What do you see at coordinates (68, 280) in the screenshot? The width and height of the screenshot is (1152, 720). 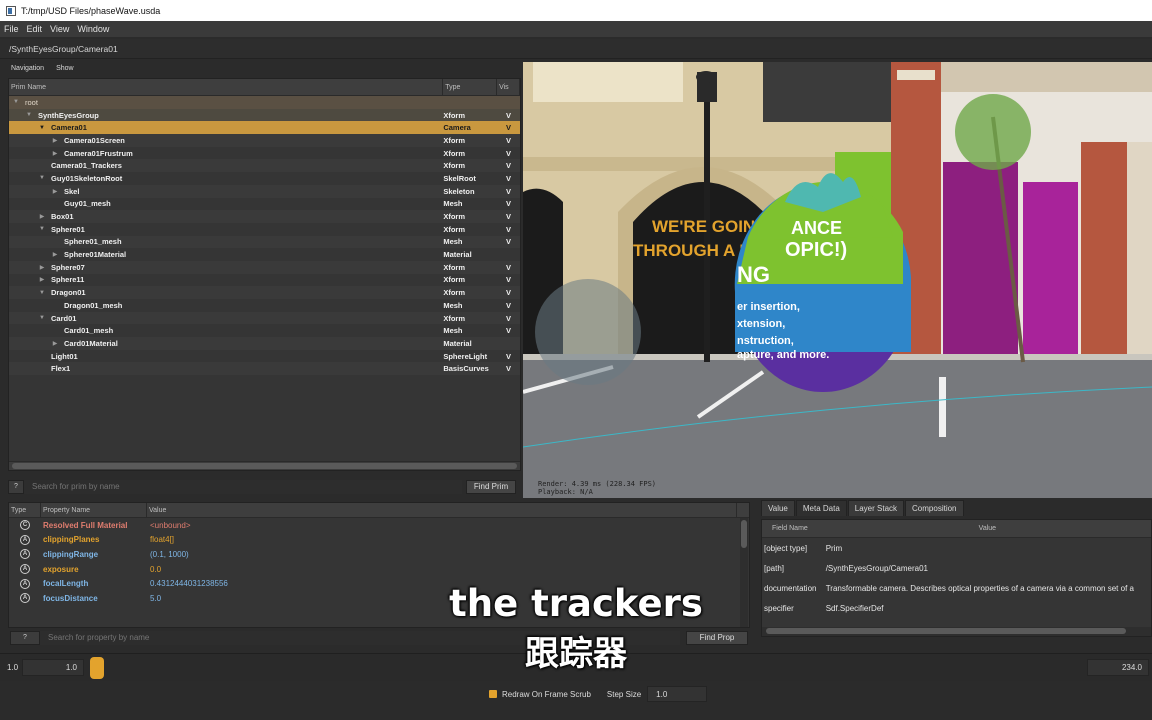 I see `prim-name: Sphere11` at bounding box center [68, 280].